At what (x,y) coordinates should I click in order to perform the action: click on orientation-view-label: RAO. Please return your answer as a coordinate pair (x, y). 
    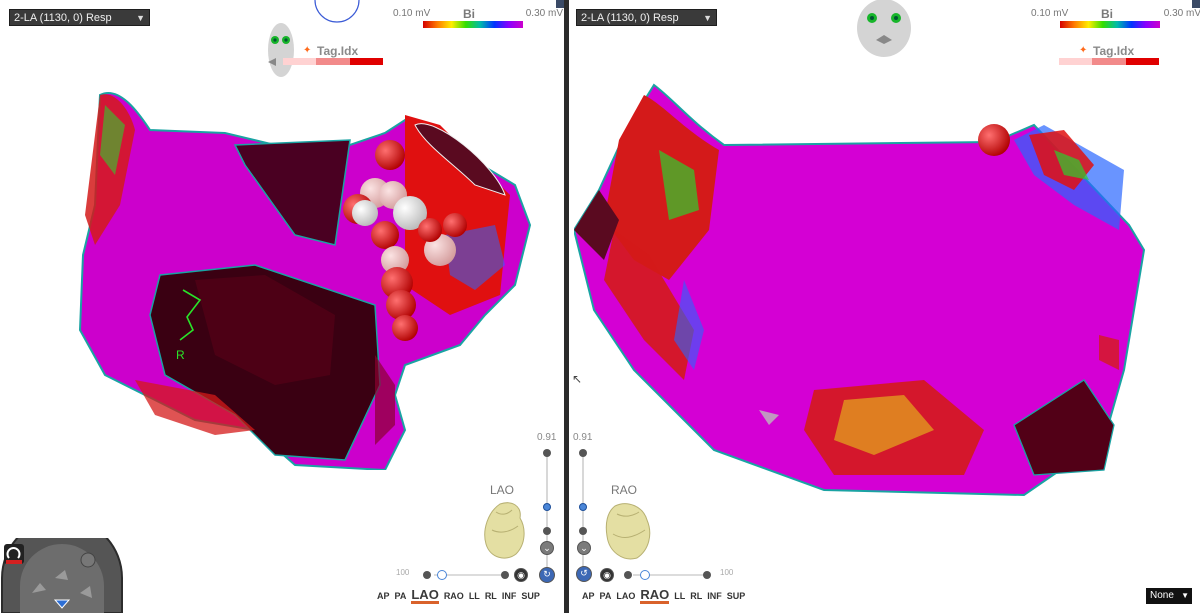
    Looking at the image, I should click on (624, 490).